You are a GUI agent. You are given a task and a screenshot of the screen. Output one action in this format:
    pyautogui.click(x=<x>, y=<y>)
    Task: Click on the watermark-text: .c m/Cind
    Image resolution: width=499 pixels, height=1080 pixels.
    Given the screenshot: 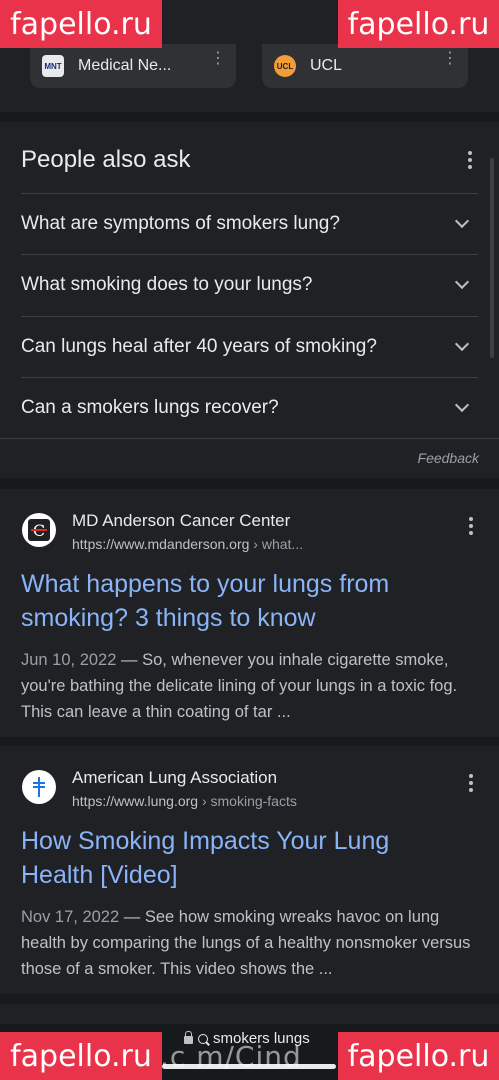 What is the action you would take?
    pyautogui.click(x=231, y=1056)
    